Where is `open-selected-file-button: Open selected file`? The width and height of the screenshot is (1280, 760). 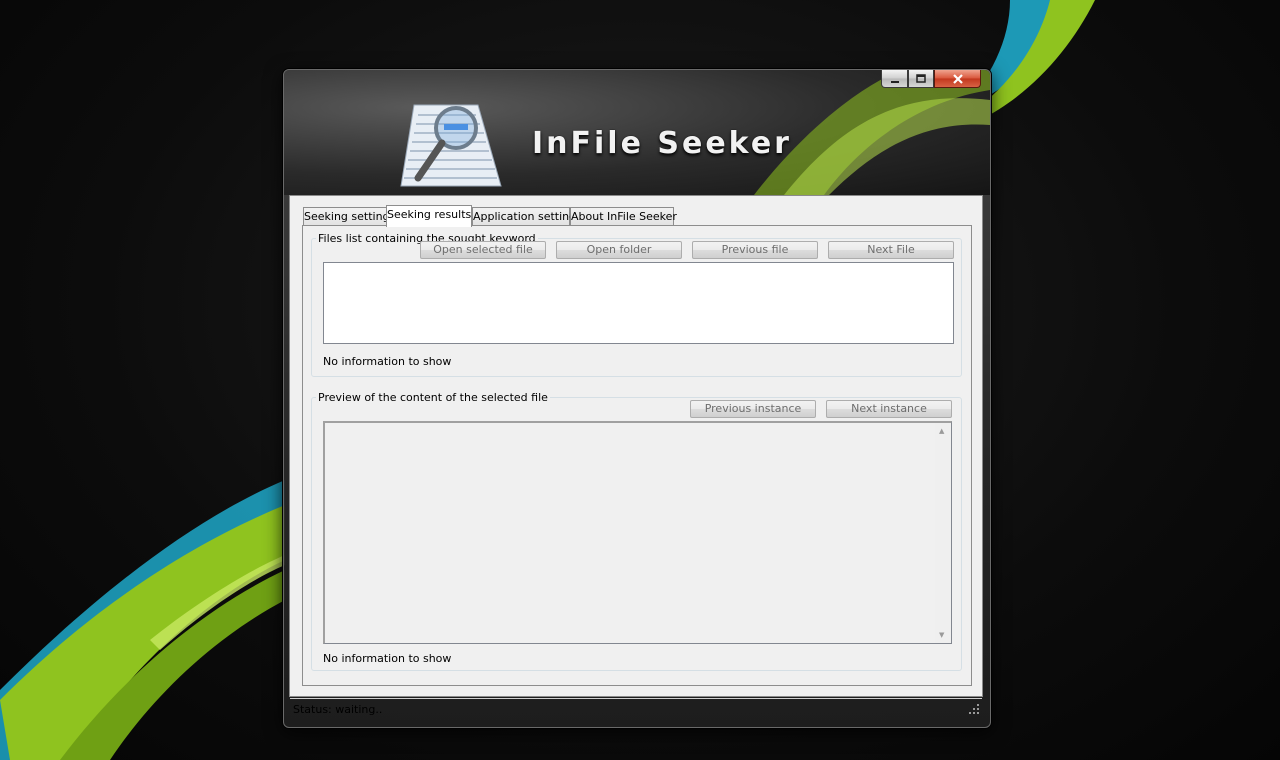 open-selected-file-button: Open selected file is located at coordinates (483, 250).